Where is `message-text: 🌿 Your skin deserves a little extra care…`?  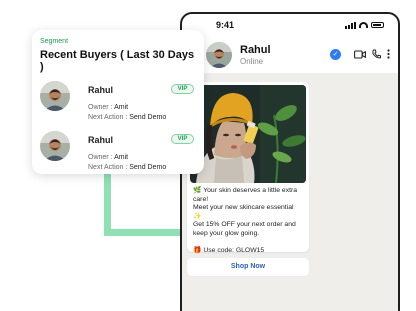
message-text: 🌿 Your skin deserves a little extra care… is located at coordinates (248, 219).